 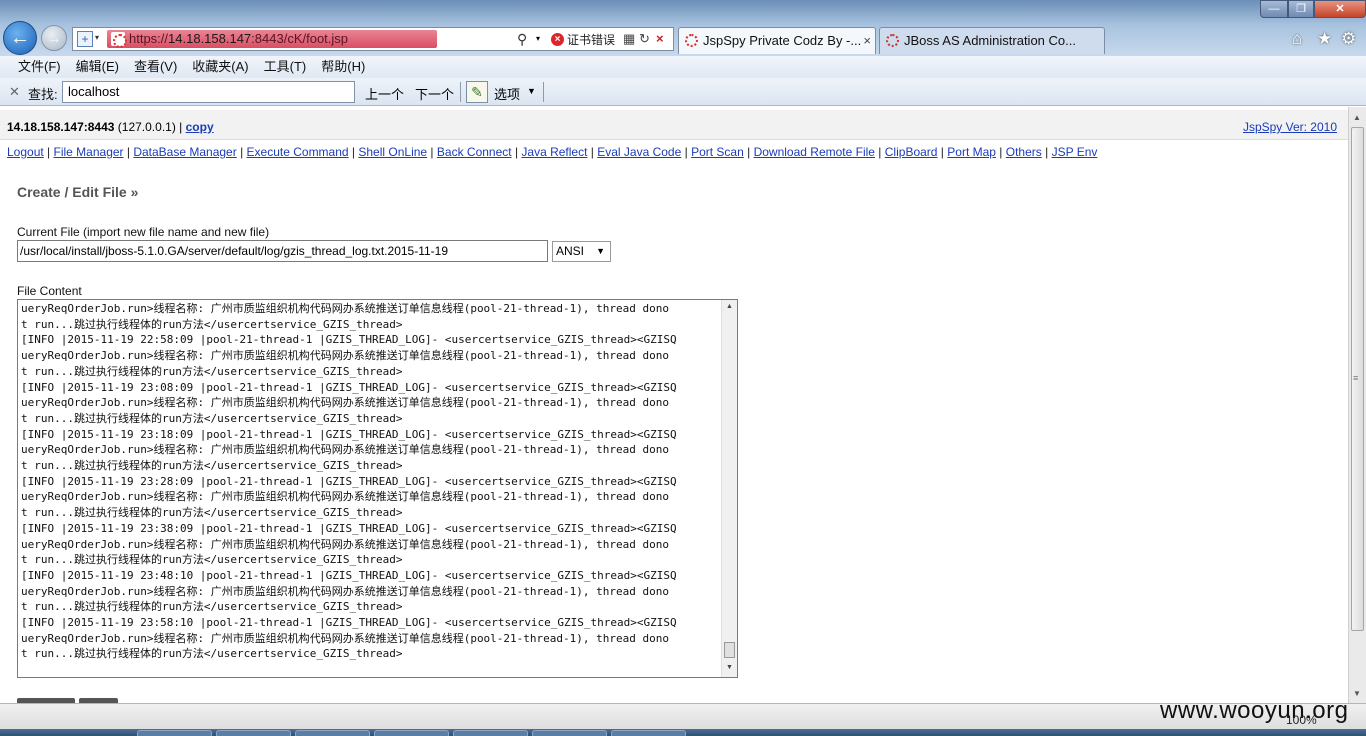 I want to click on close-window-button: ✕, so click(x=1340, y=9).